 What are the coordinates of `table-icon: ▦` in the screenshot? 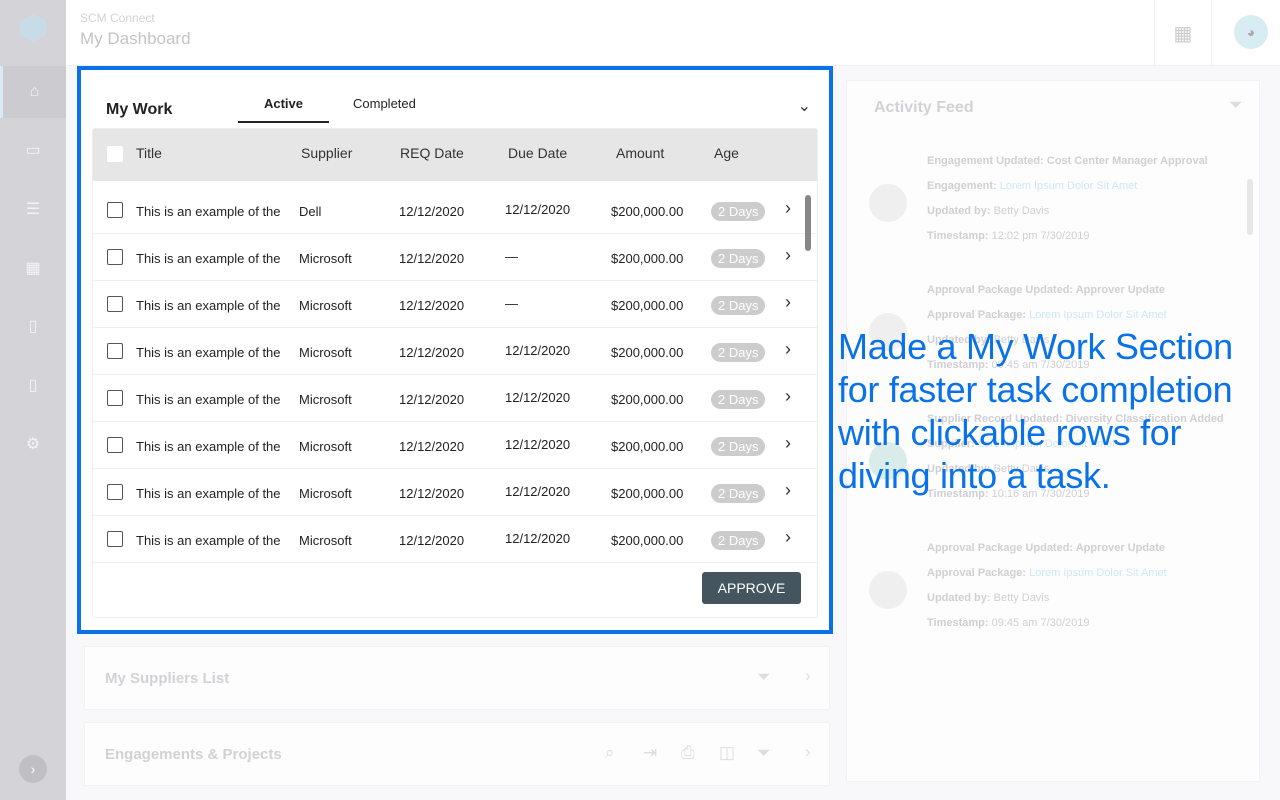 It's located at (33, 268).